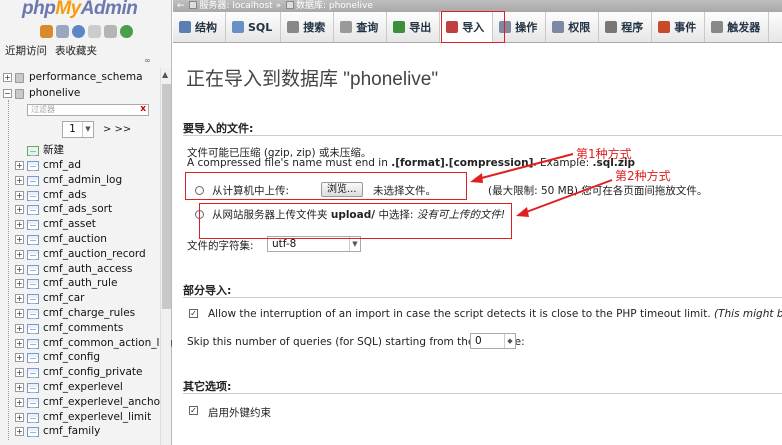 This screenshot has height=445, width=782. What do you see at coordinates (69, 224) in the screenshot?
I see `table-name: cmf_asset` at bounding box center [69, 224].